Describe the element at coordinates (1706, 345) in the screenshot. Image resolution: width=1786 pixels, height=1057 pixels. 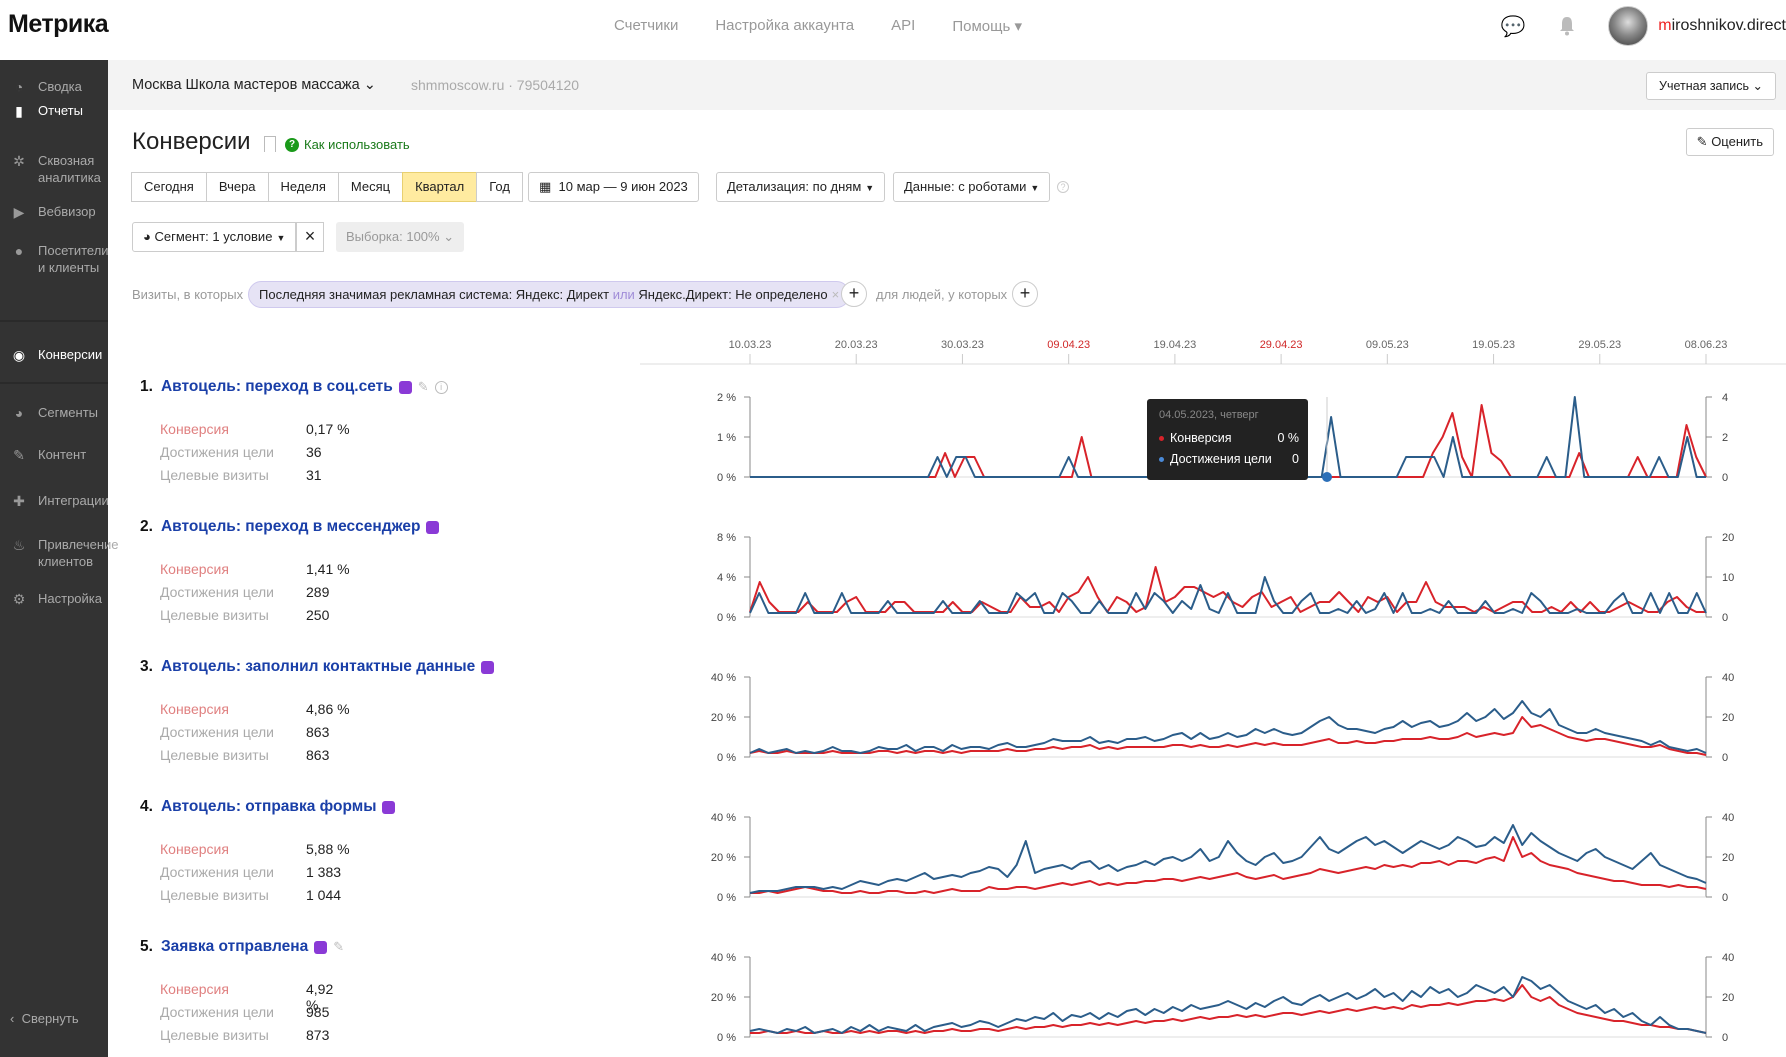
I see `date-tick-label: 08.06.23` at that location.